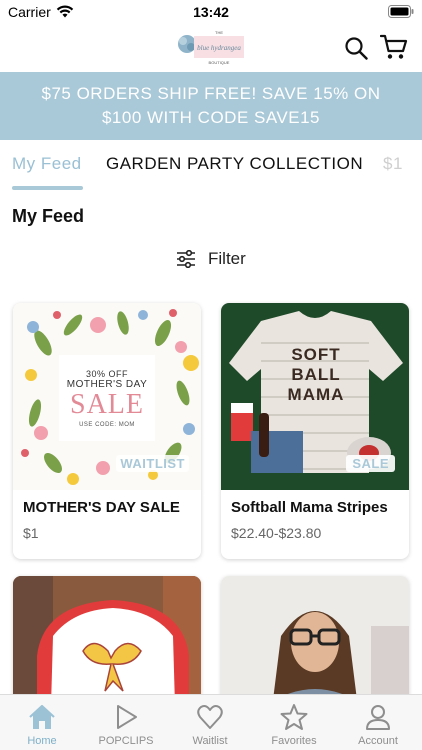  What do you see at coordinates (107, 424) in the screenshot?
I see `promo-code: USE CODE: MOM` at bounding box center [107, 424].